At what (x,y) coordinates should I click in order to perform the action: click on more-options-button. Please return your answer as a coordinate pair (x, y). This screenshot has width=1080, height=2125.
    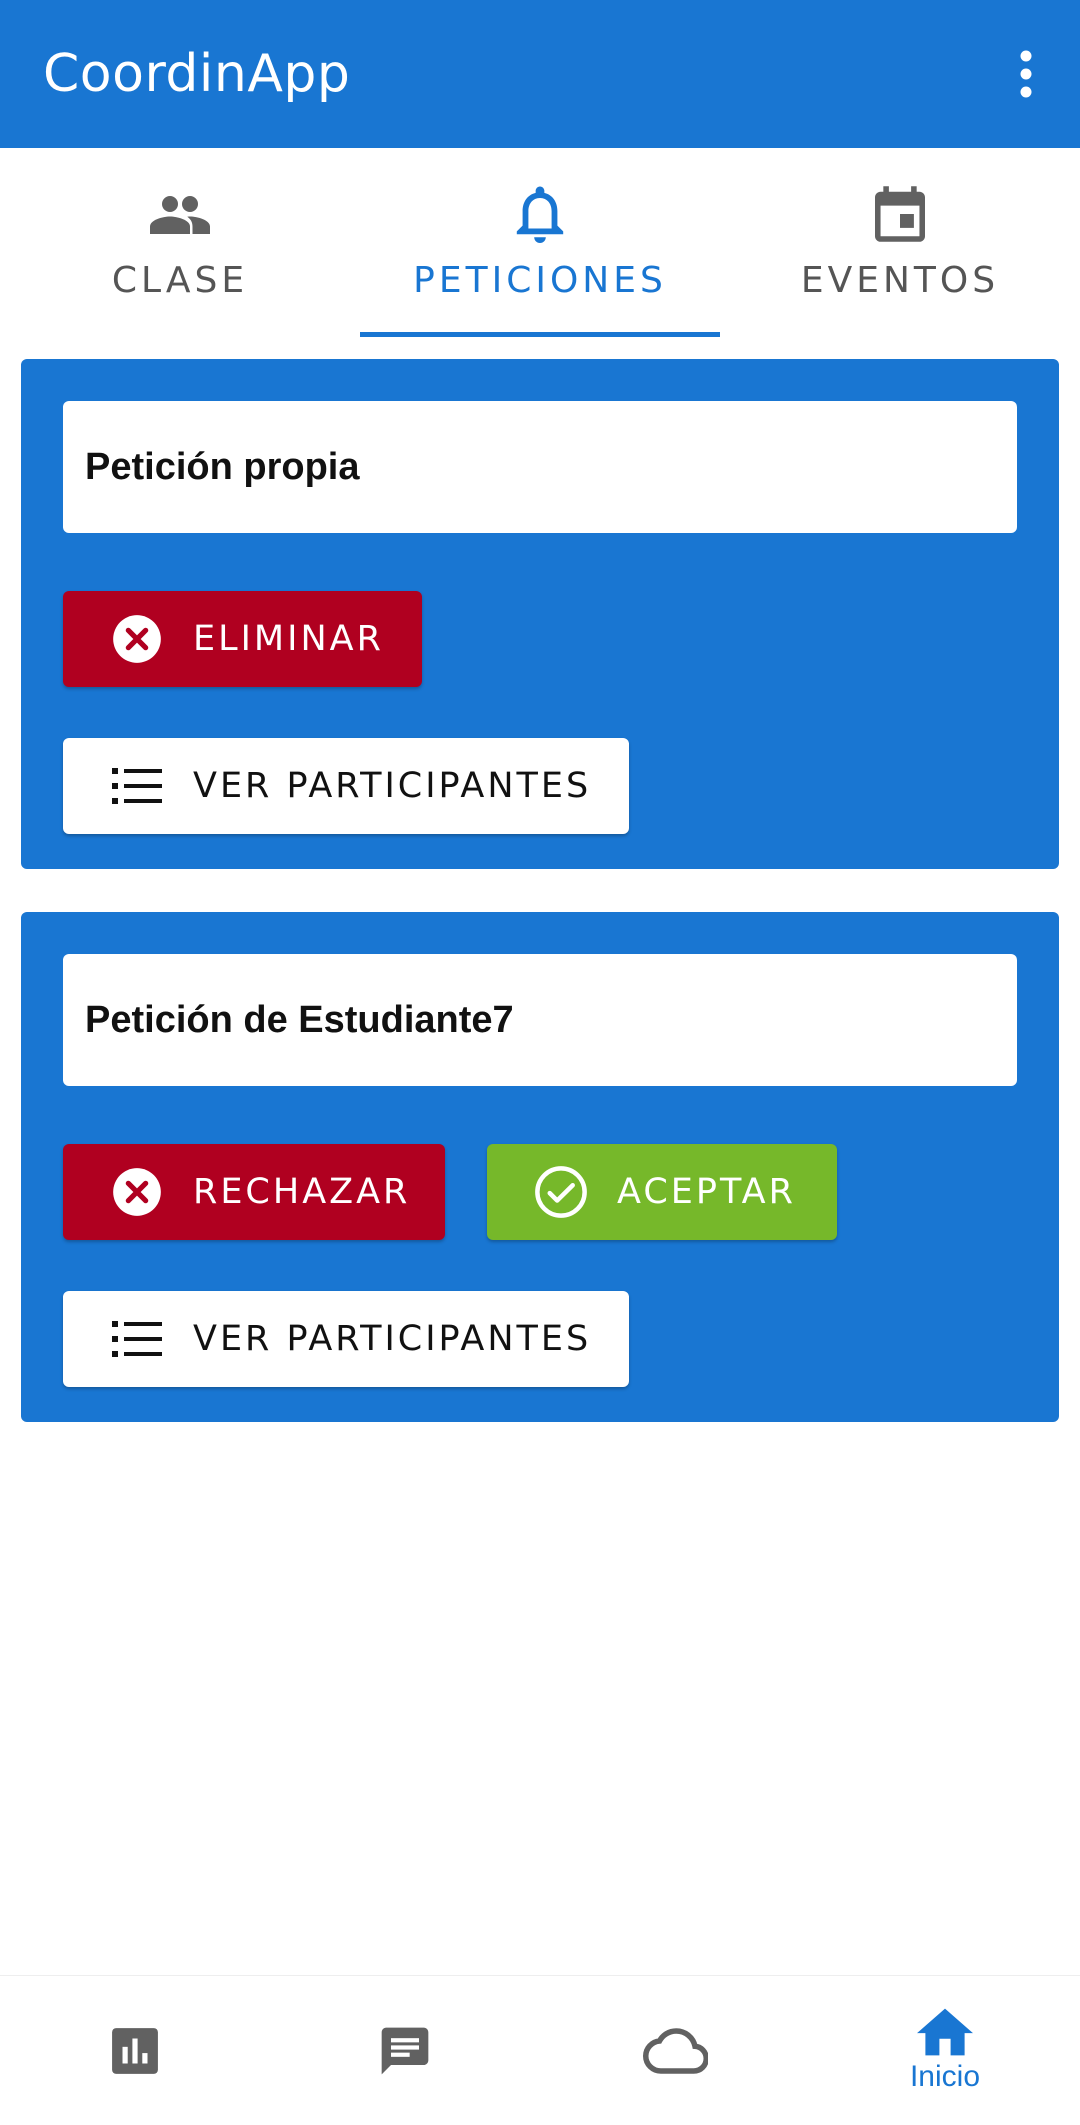
    Looking at the image, I should click on (1026, 74).